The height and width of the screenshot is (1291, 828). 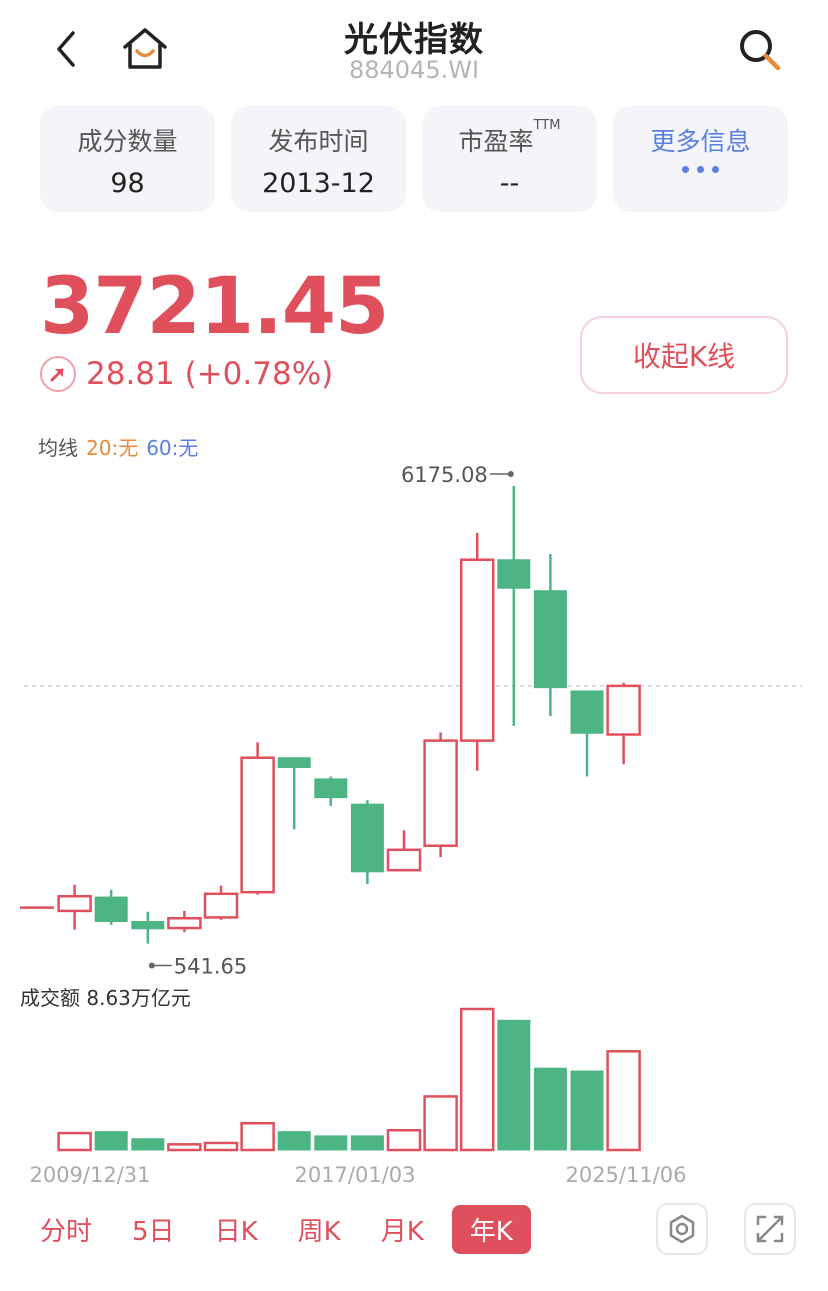 I want to click on tab-monthly: 月K, so click(x=402, y=1229).